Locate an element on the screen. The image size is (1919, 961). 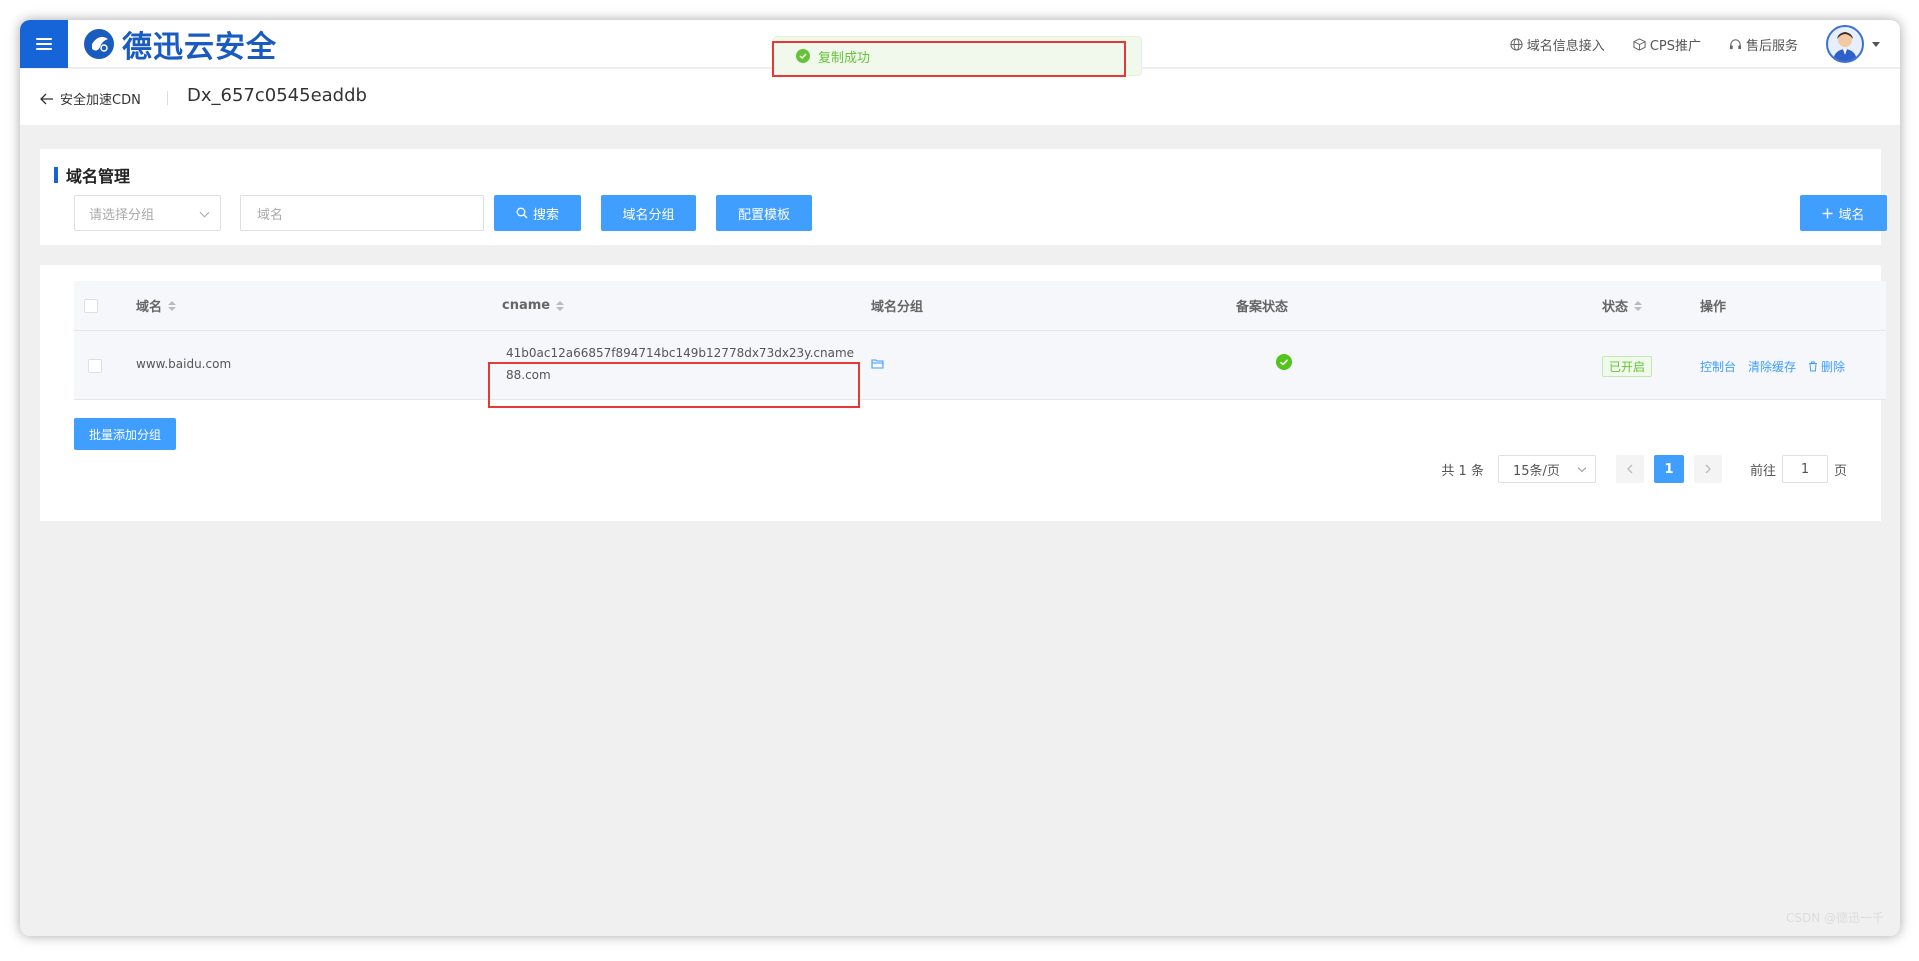
menu-toggle-button is located at coordinates (44, 44).